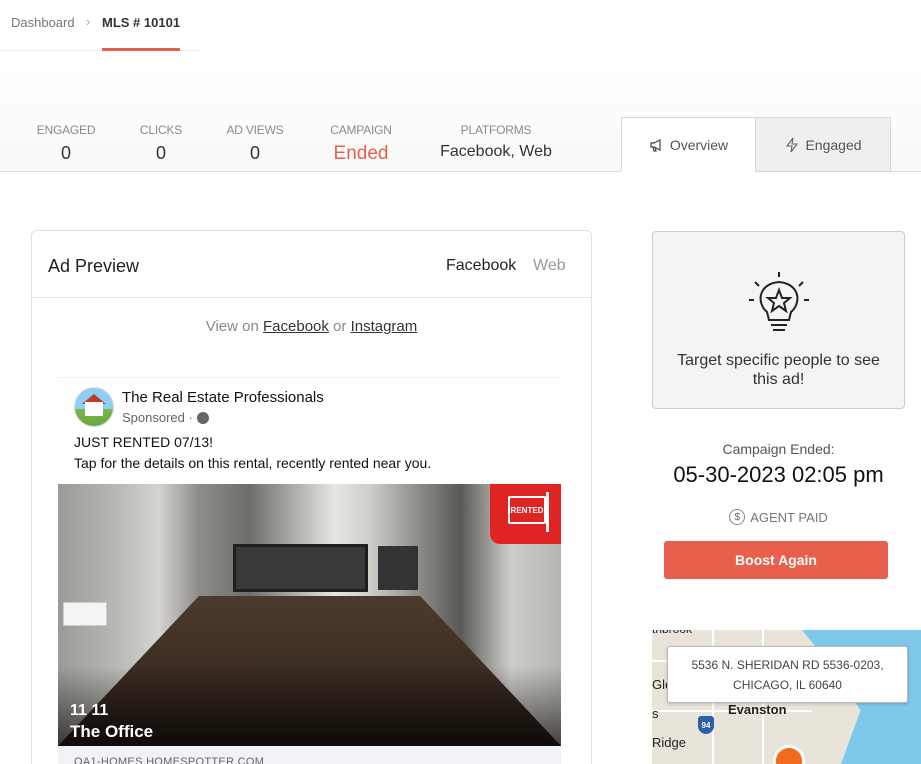 This screenshot has height=764, width=921. I want to click on breadcrumb-dashboard-link: Dashboard, so click(43, 22).